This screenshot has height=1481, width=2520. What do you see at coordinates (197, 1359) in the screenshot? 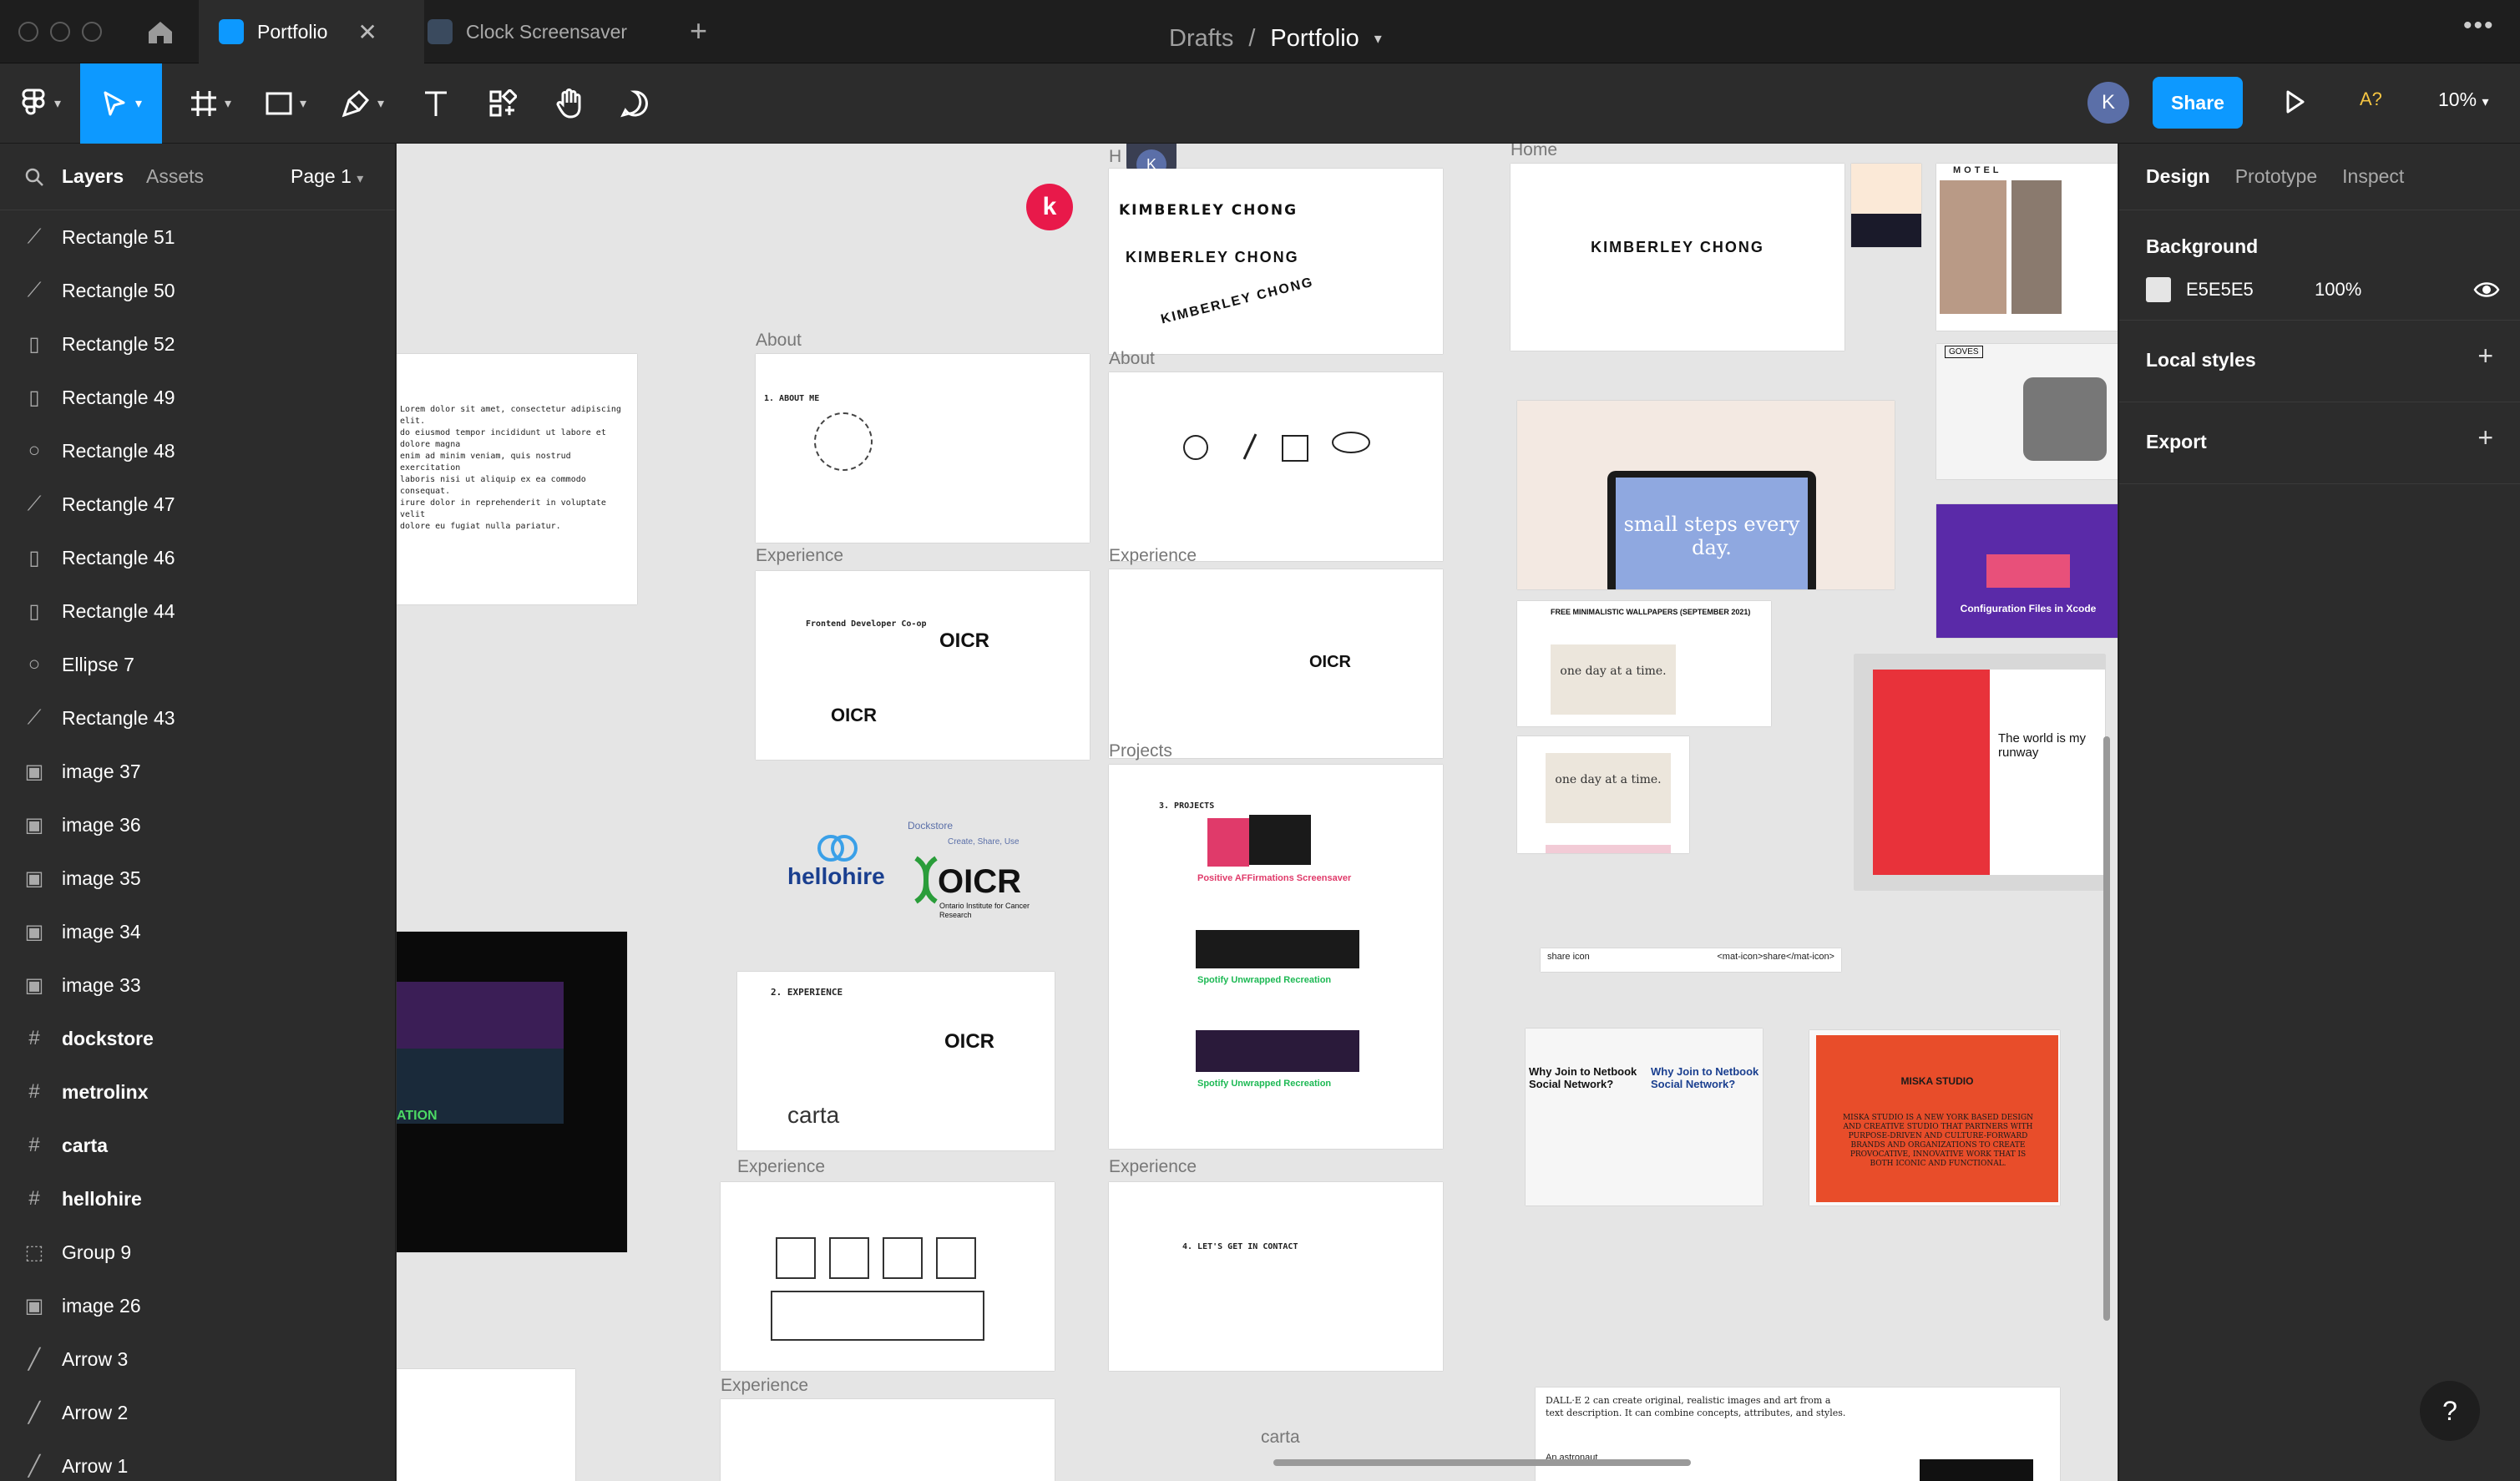
I see `layer-row: ╱ Arrow 3` at bounding box center [197, 1359].